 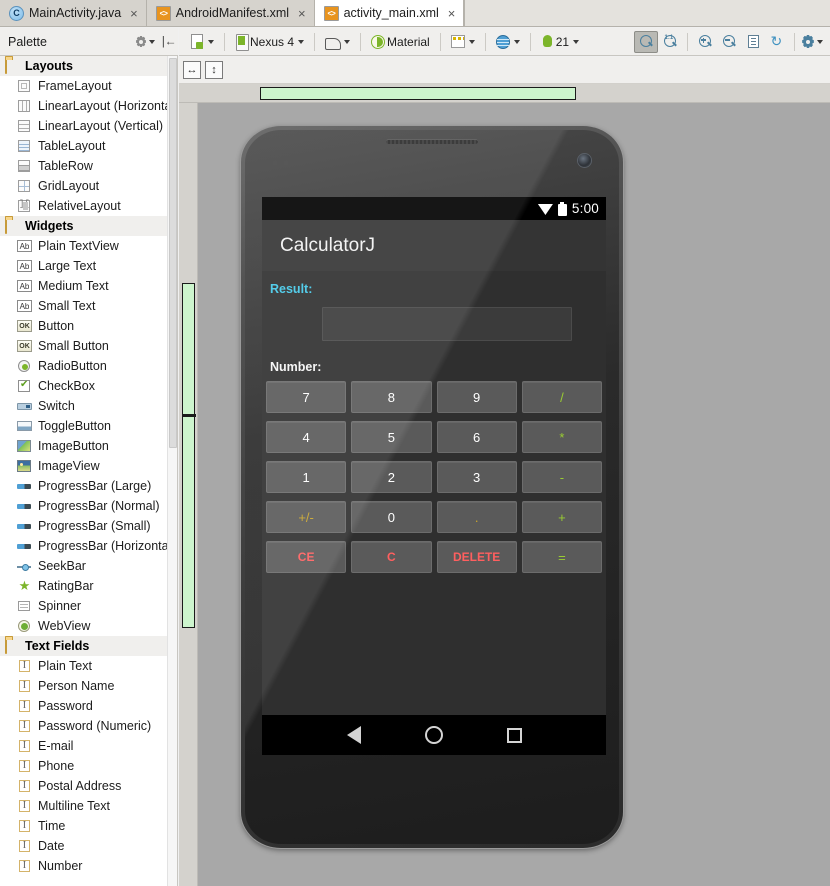 I want to click on pan-tool-button, so click(x=646, y=41).